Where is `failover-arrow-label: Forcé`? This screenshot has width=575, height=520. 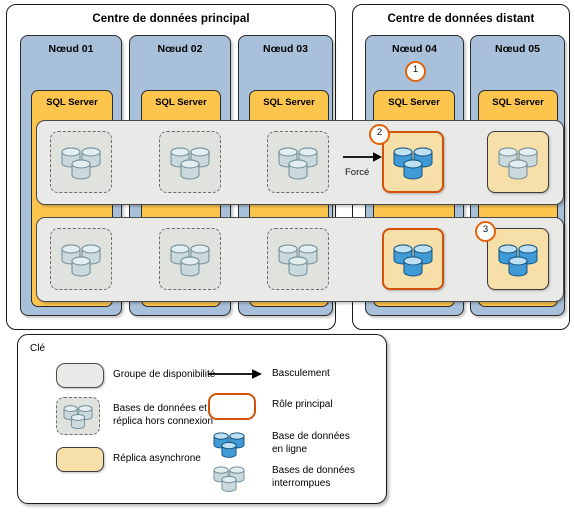 failover-arrow-label: Forcé is located at coordinates (357, 172).